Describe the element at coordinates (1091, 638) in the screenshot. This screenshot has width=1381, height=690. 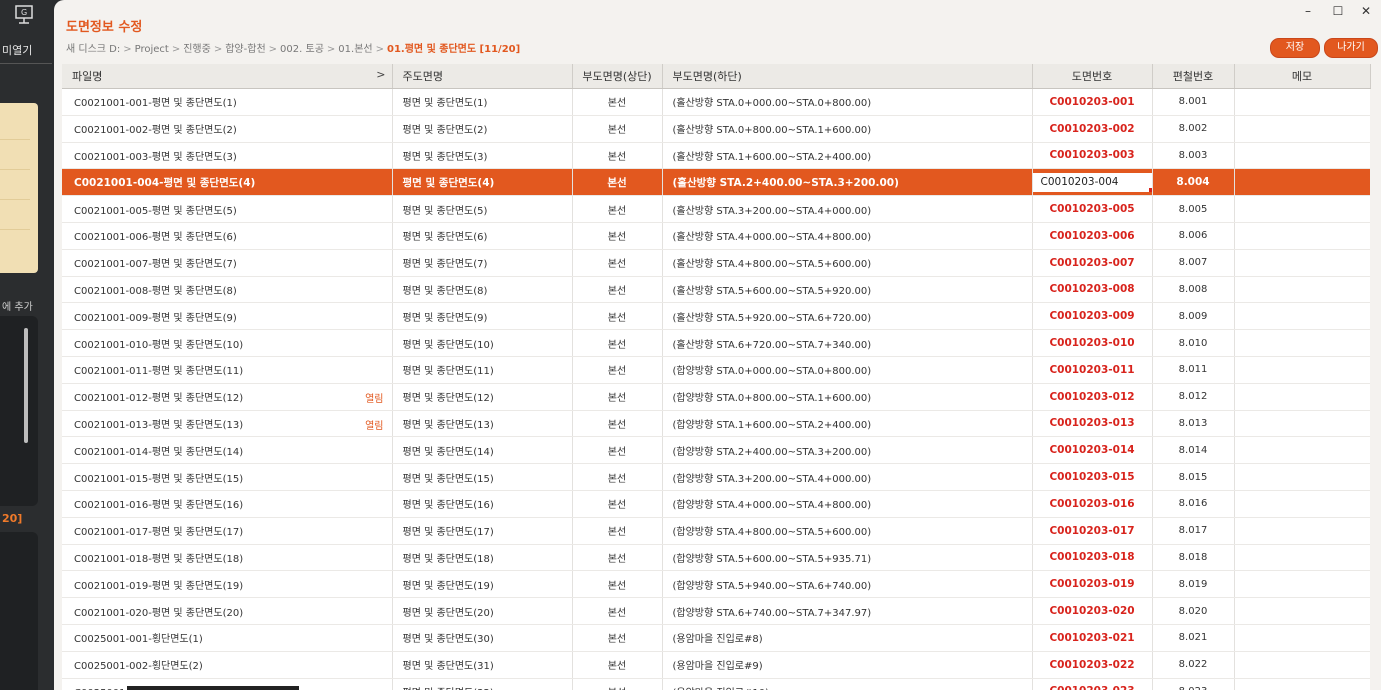
I see `cell-drawing-no: C0010203-021` at that location.